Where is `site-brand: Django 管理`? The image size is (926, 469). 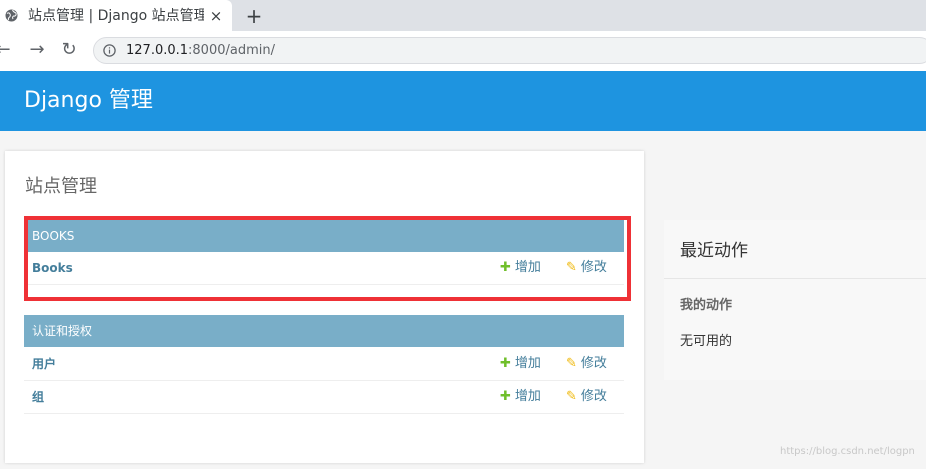
site-brand: Django 管理 is located at coordinates (174, 101).